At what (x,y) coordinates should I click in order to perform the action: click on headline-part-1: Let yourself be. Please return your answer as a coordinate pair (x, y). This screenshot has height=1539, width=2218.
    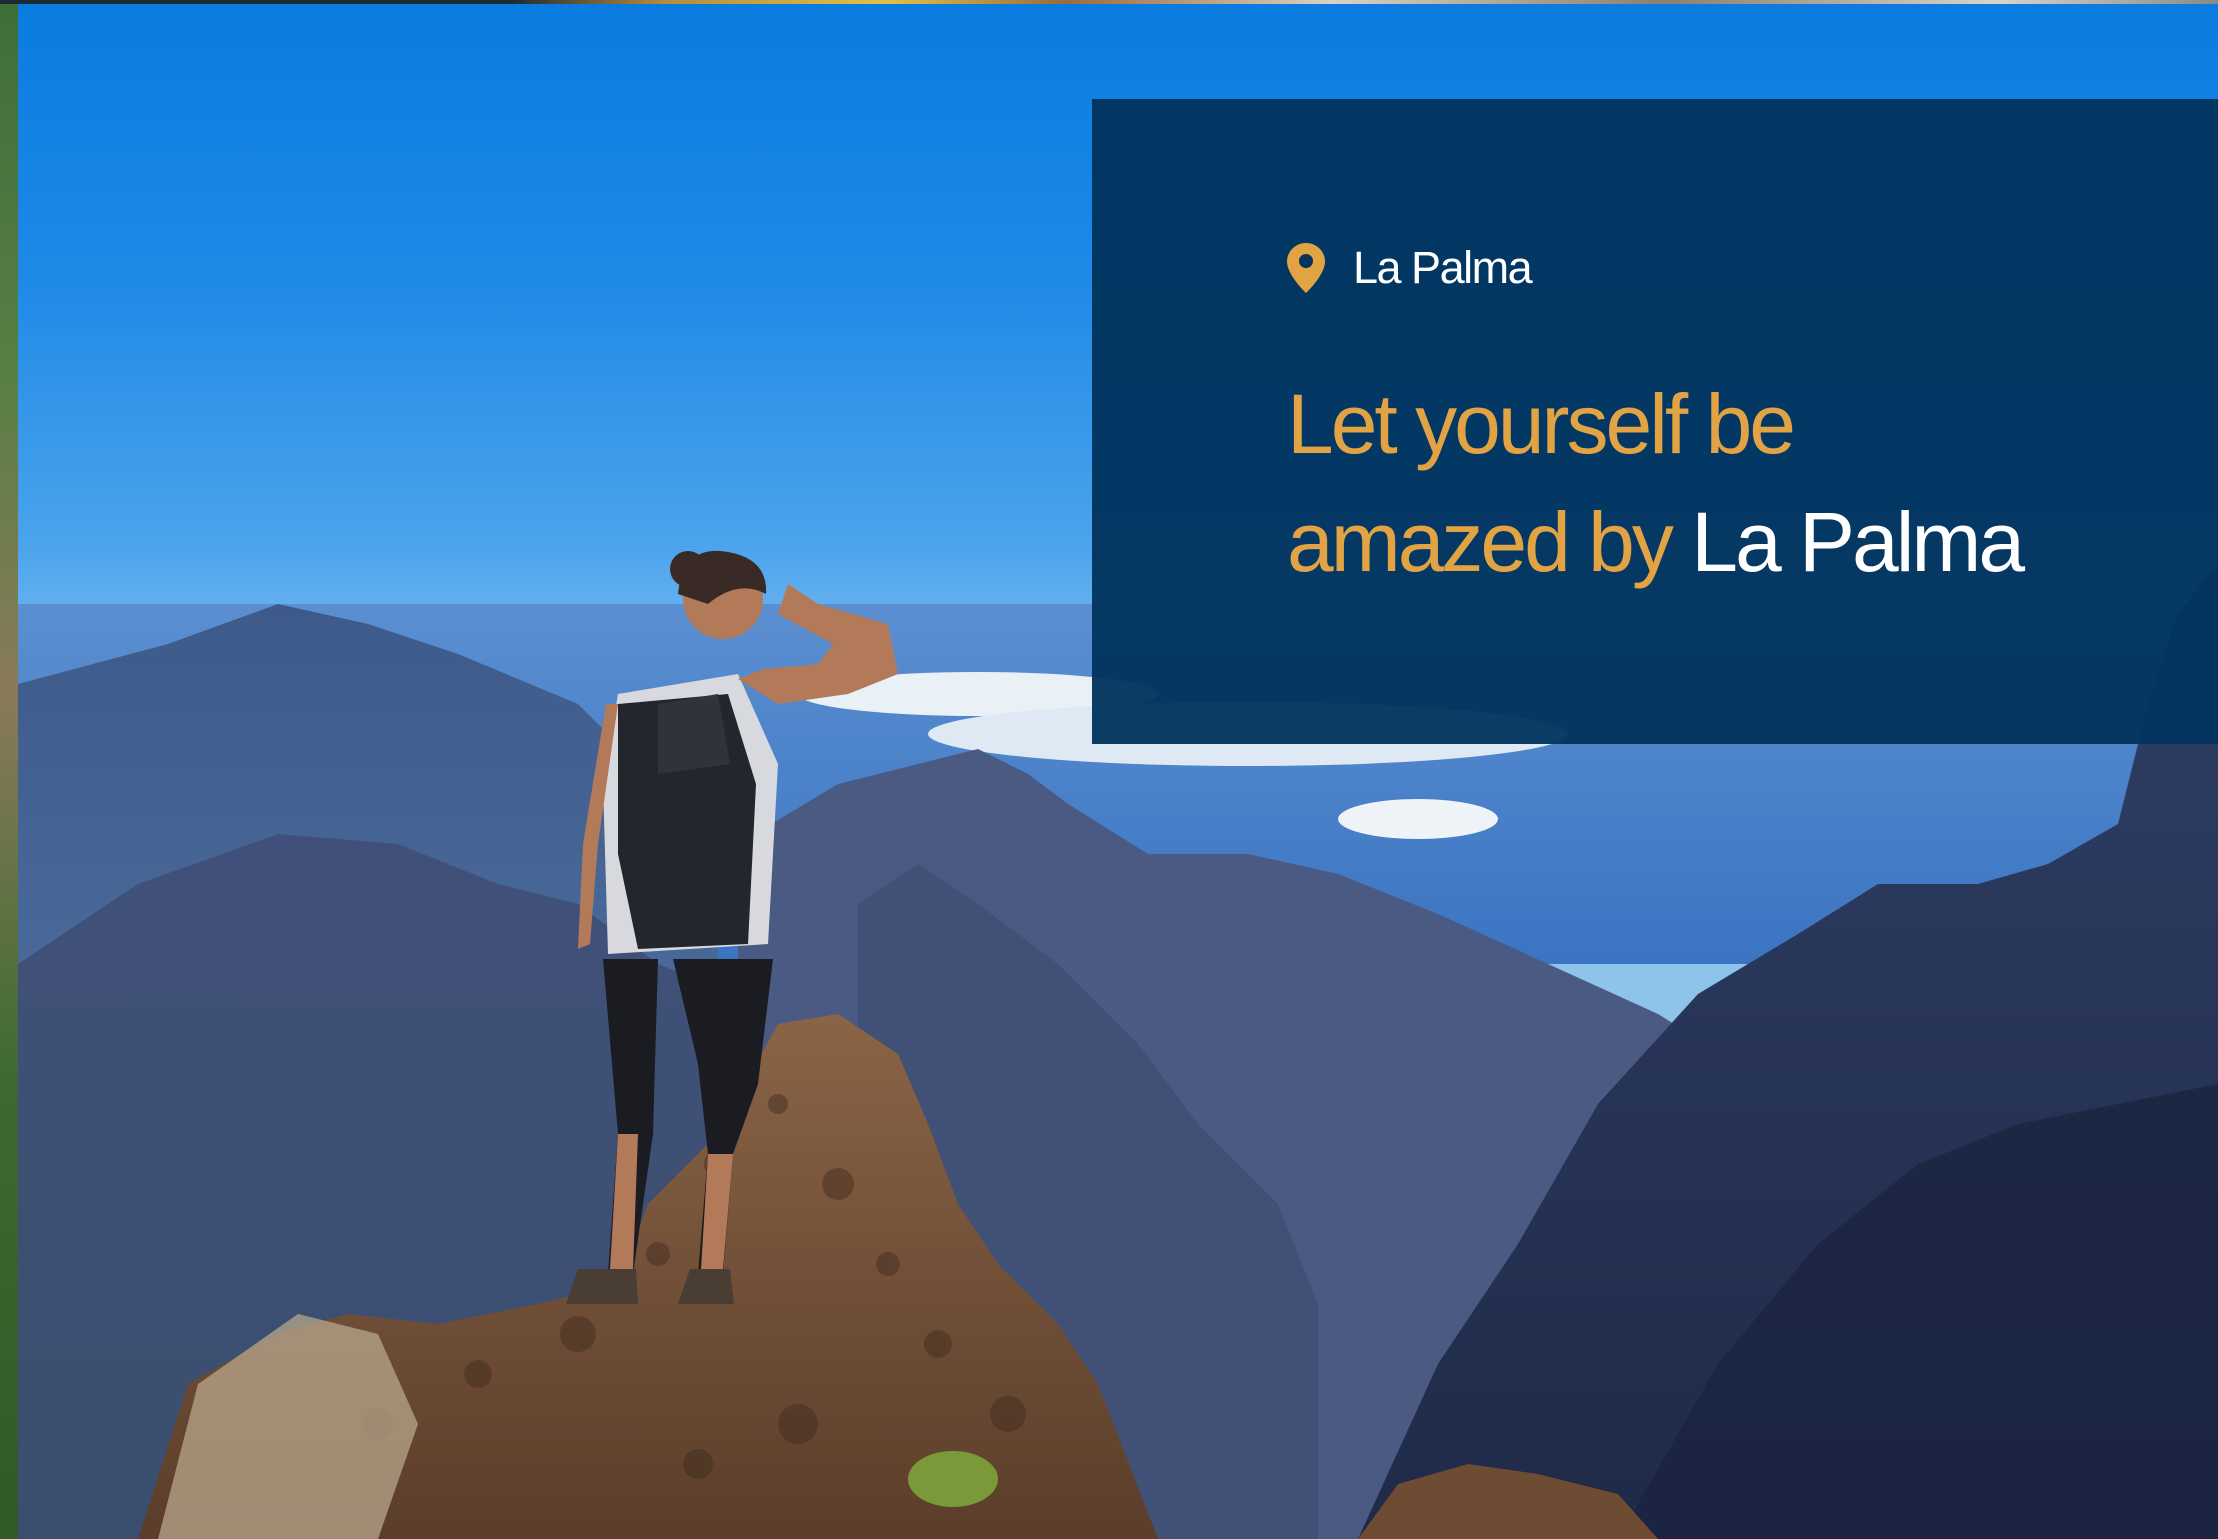
    Looking at the image, I should click on (1541, 424).